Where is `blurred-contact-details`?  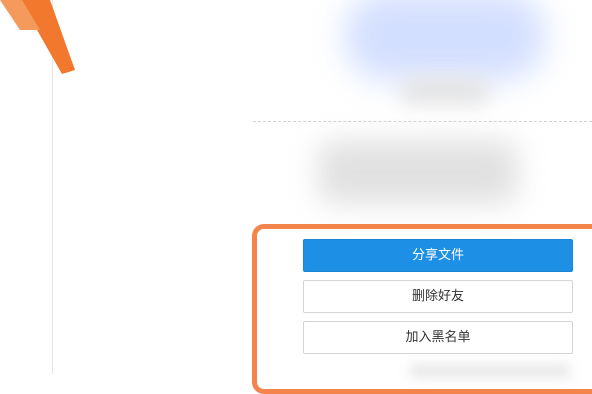
blurred-contact-details is located at coordinates (418, 172).